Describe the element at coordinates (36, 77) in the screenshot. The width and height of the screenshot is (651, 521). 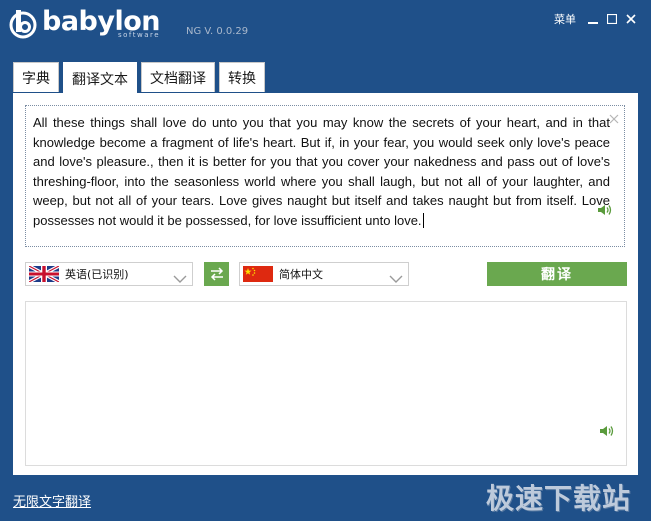
I see `tab-dictionary: 字典` at that location.